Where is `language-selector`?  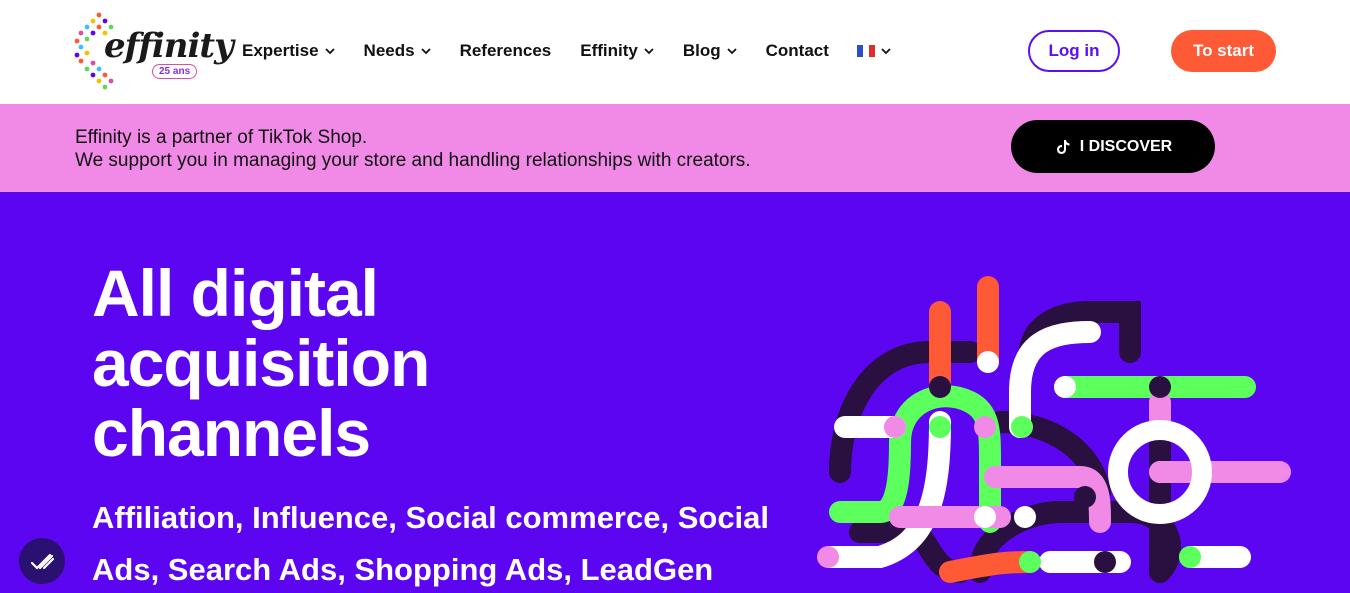 language-selector is located at coordinates (873, 51).